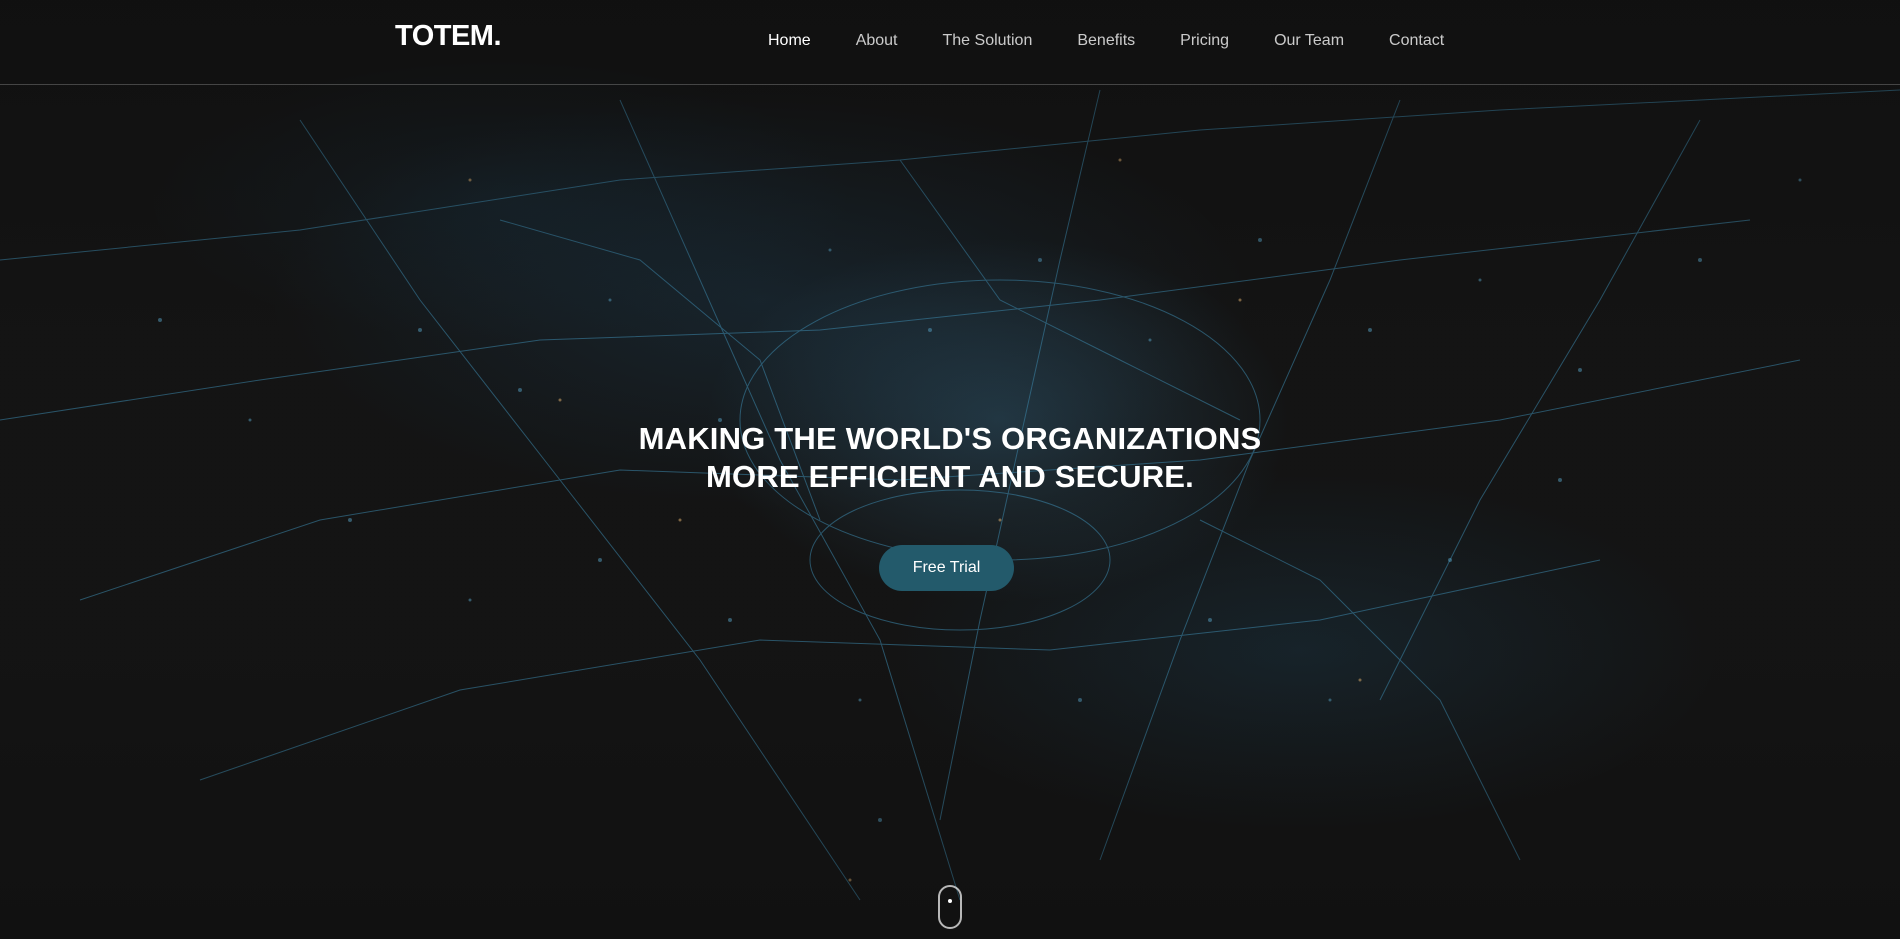  What do you see at coordinates (950, 438) in the screenshot?
I see `hero-headline-line-1: MAKING THE WORLD'S ORGANIZATIONS` at bounding box center [950, 438].